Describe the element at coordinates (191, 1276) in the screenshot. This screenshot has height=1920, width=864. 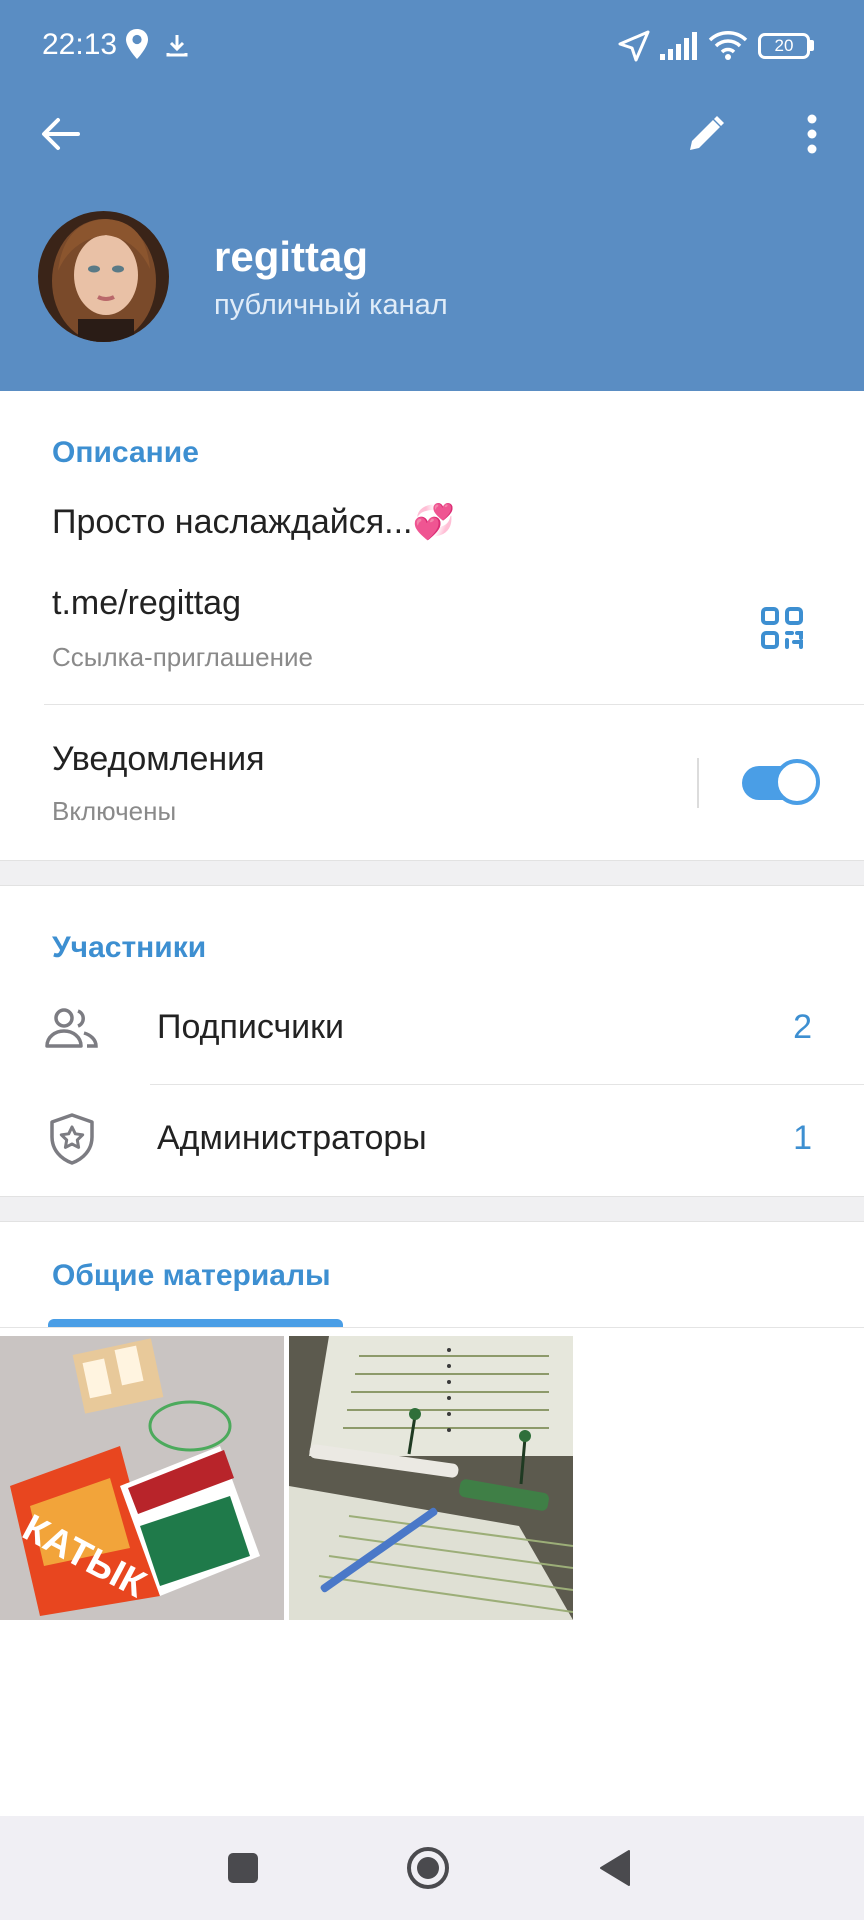
I see `tab-shared-media: Общие материалы` at that location.